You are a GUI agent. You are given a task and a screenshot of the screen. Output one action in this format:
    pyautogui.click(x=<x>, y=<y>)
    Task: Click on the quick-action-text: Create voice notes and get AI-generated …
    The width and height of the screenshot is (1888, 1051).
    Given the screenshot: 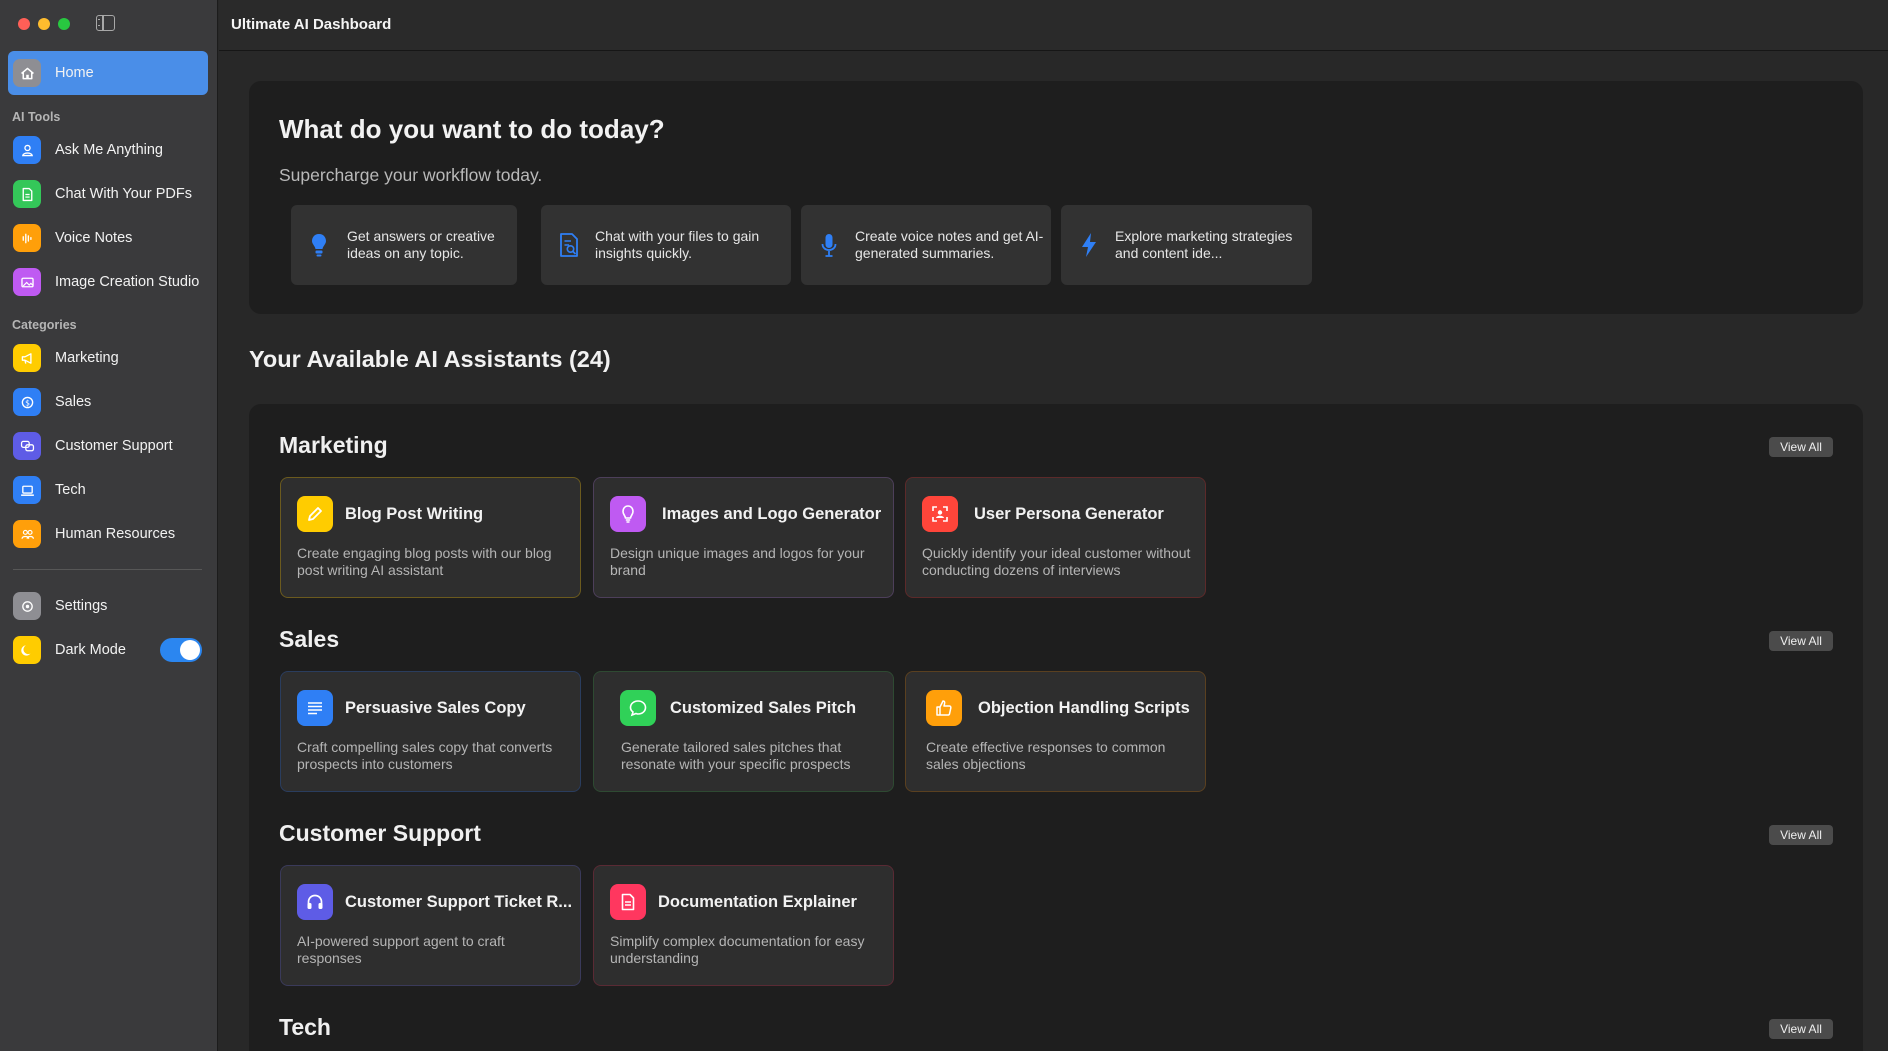 What is the action you would take?
    pyautogui.click(x=949, y=244)
    